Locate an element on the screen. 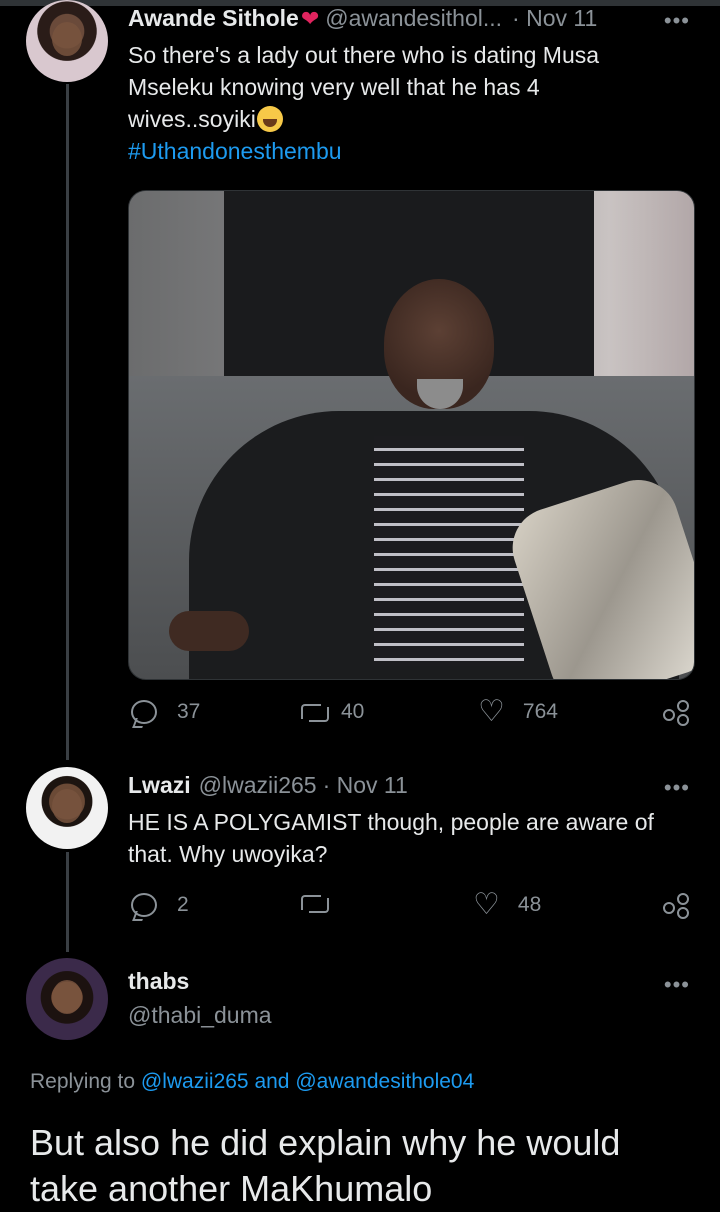  mention-link: @lwazii265 is located at coordinates (195, 1081).